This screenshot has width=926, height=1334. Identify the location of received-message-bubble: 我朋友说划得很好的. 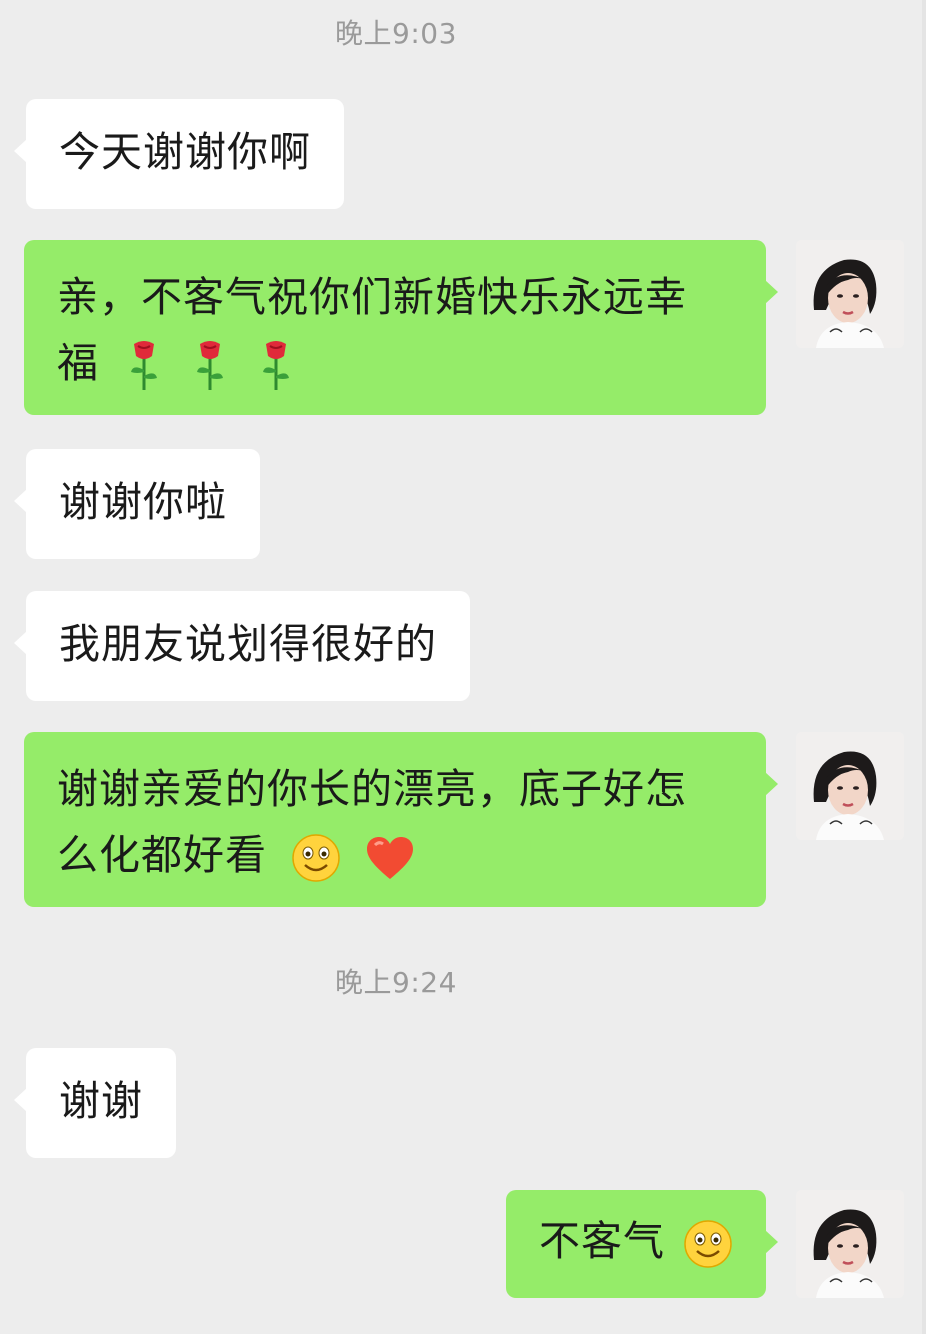
(242, 646).